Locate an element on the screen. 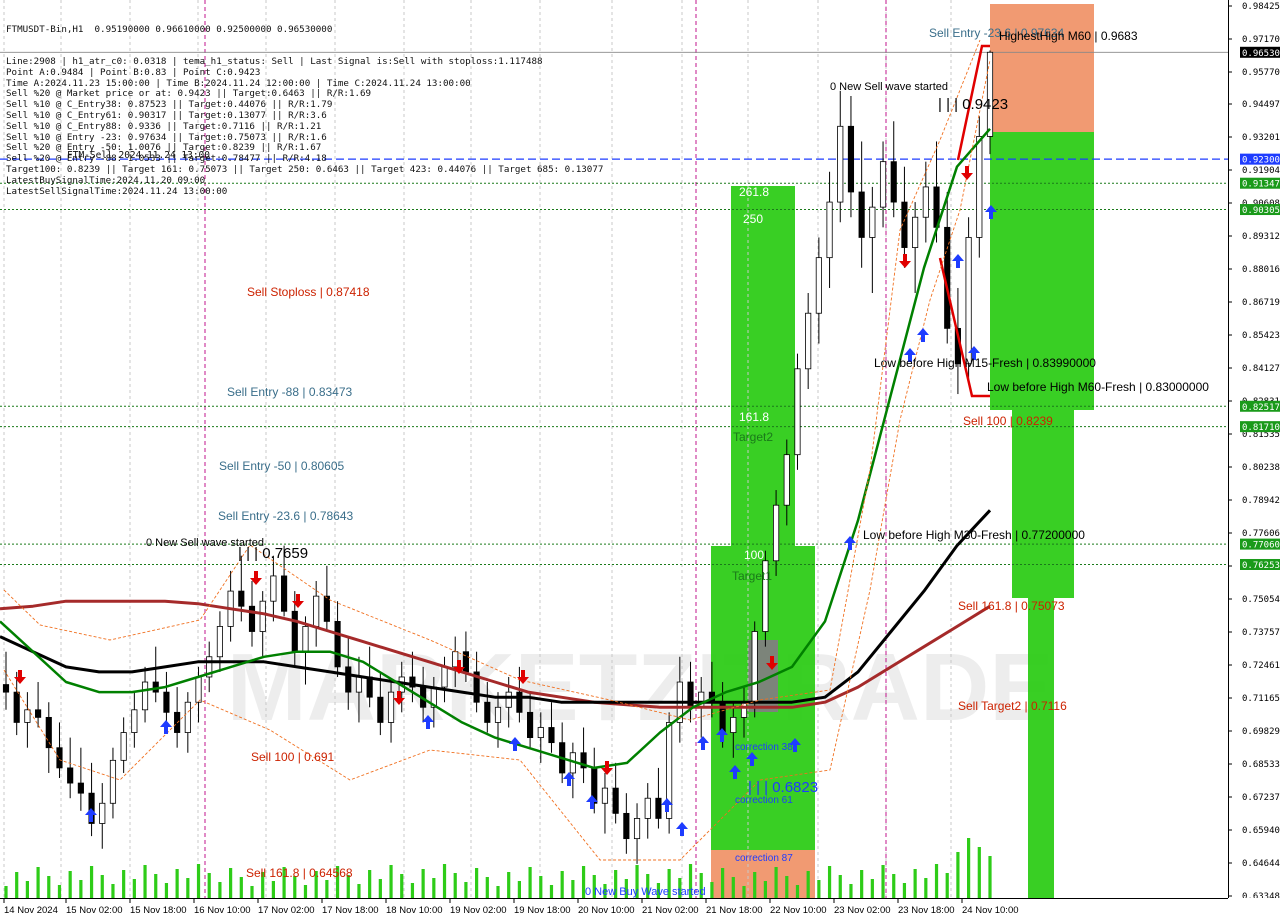 This screenshot has height=920, width=1280. point-left-label: | | | 0.7659 is located at coordinates (273, 553).